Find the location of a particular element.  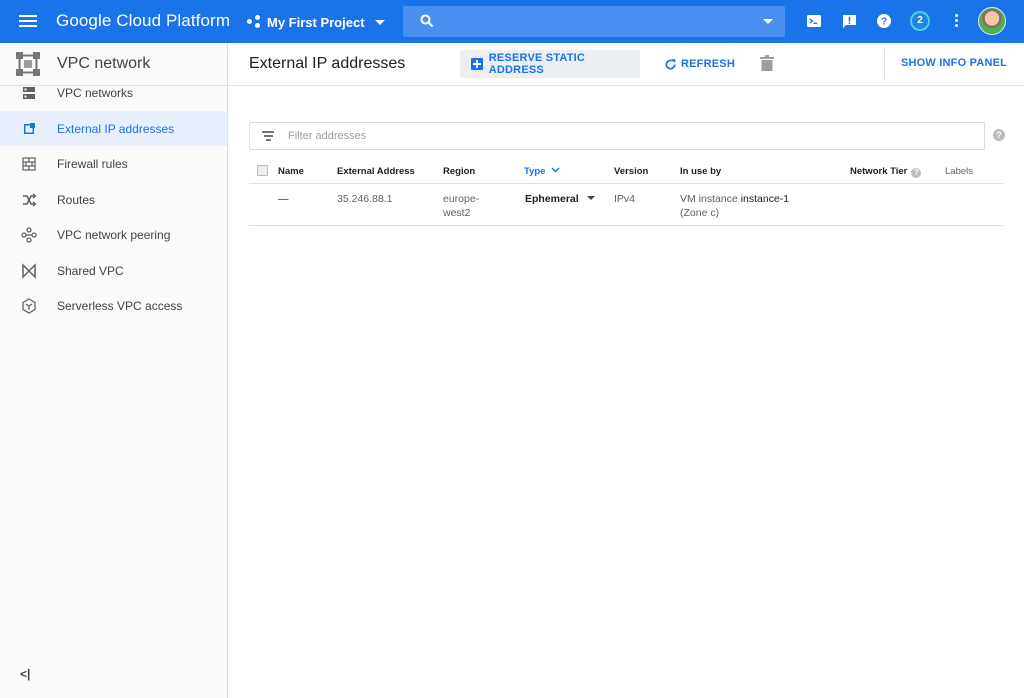

column-header-network-tier-label: Network Tier is located at coordinates (879, 171).